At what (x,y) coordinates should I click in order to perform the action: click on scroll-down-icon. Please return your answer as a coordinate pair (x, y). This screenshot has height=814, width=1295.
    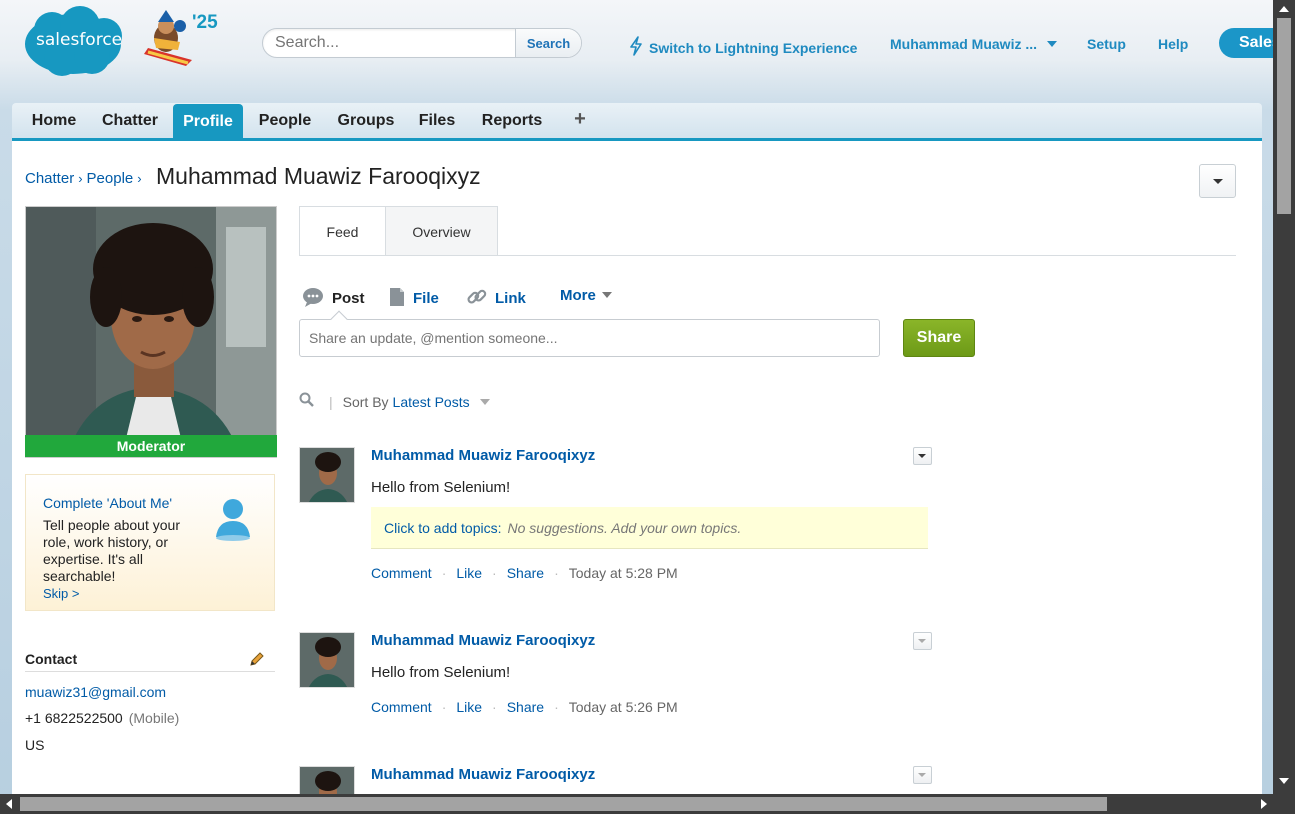
    Looking at the image, I should click on (1284, 781).